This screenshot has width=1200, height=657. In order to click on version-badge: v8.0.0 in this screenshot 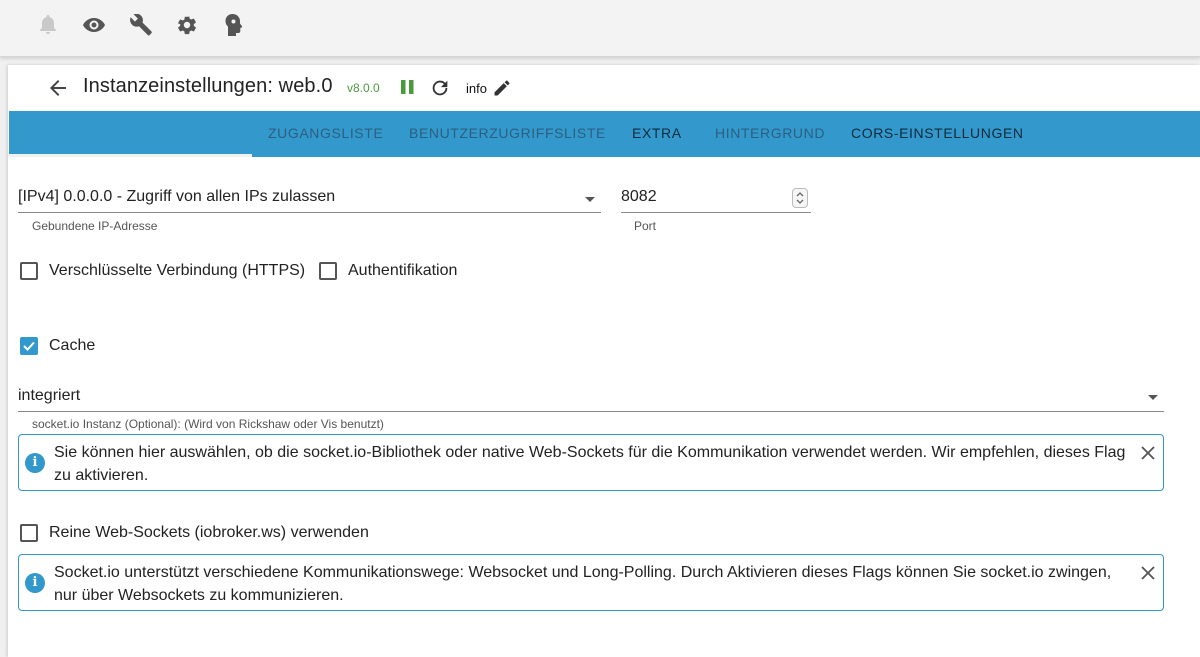, I will do `click(363, 88)`.